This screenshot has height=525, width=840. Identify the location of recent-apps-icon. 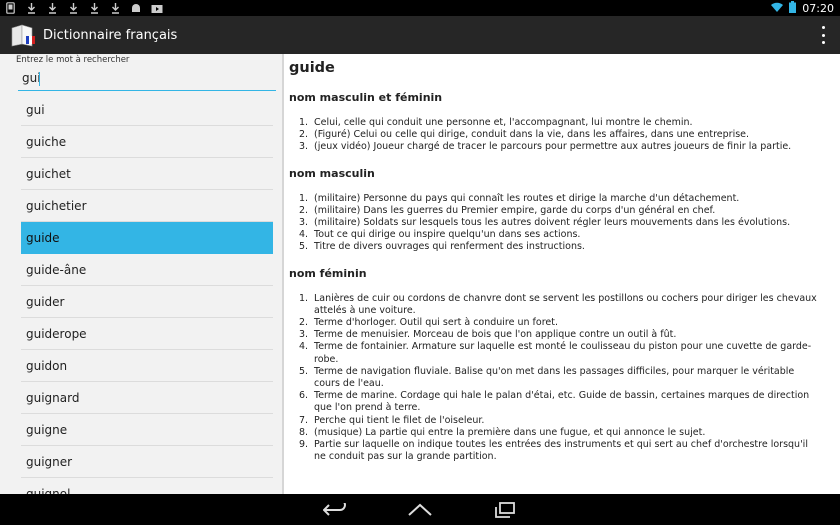
(505, 510).